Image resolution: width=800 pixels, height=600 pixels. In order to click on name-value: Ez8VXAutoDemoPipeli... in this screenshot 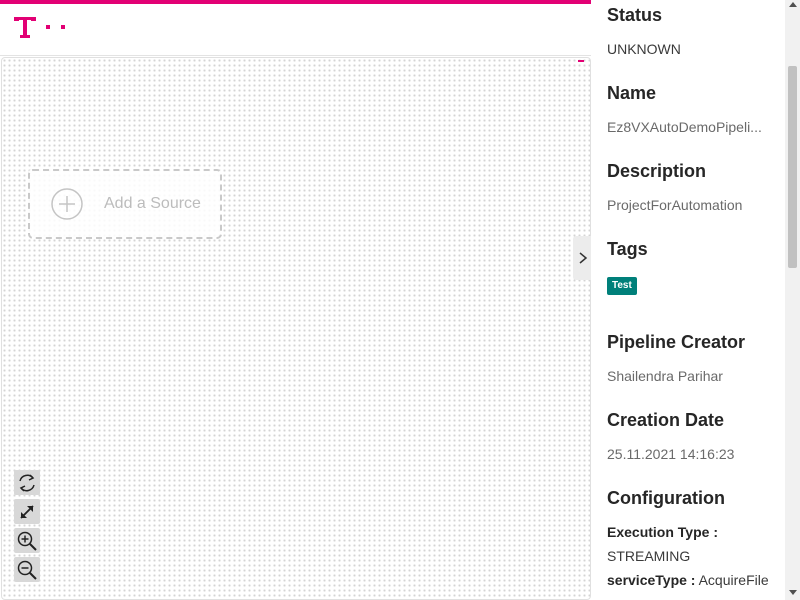, I will do `click(684, 127)`.